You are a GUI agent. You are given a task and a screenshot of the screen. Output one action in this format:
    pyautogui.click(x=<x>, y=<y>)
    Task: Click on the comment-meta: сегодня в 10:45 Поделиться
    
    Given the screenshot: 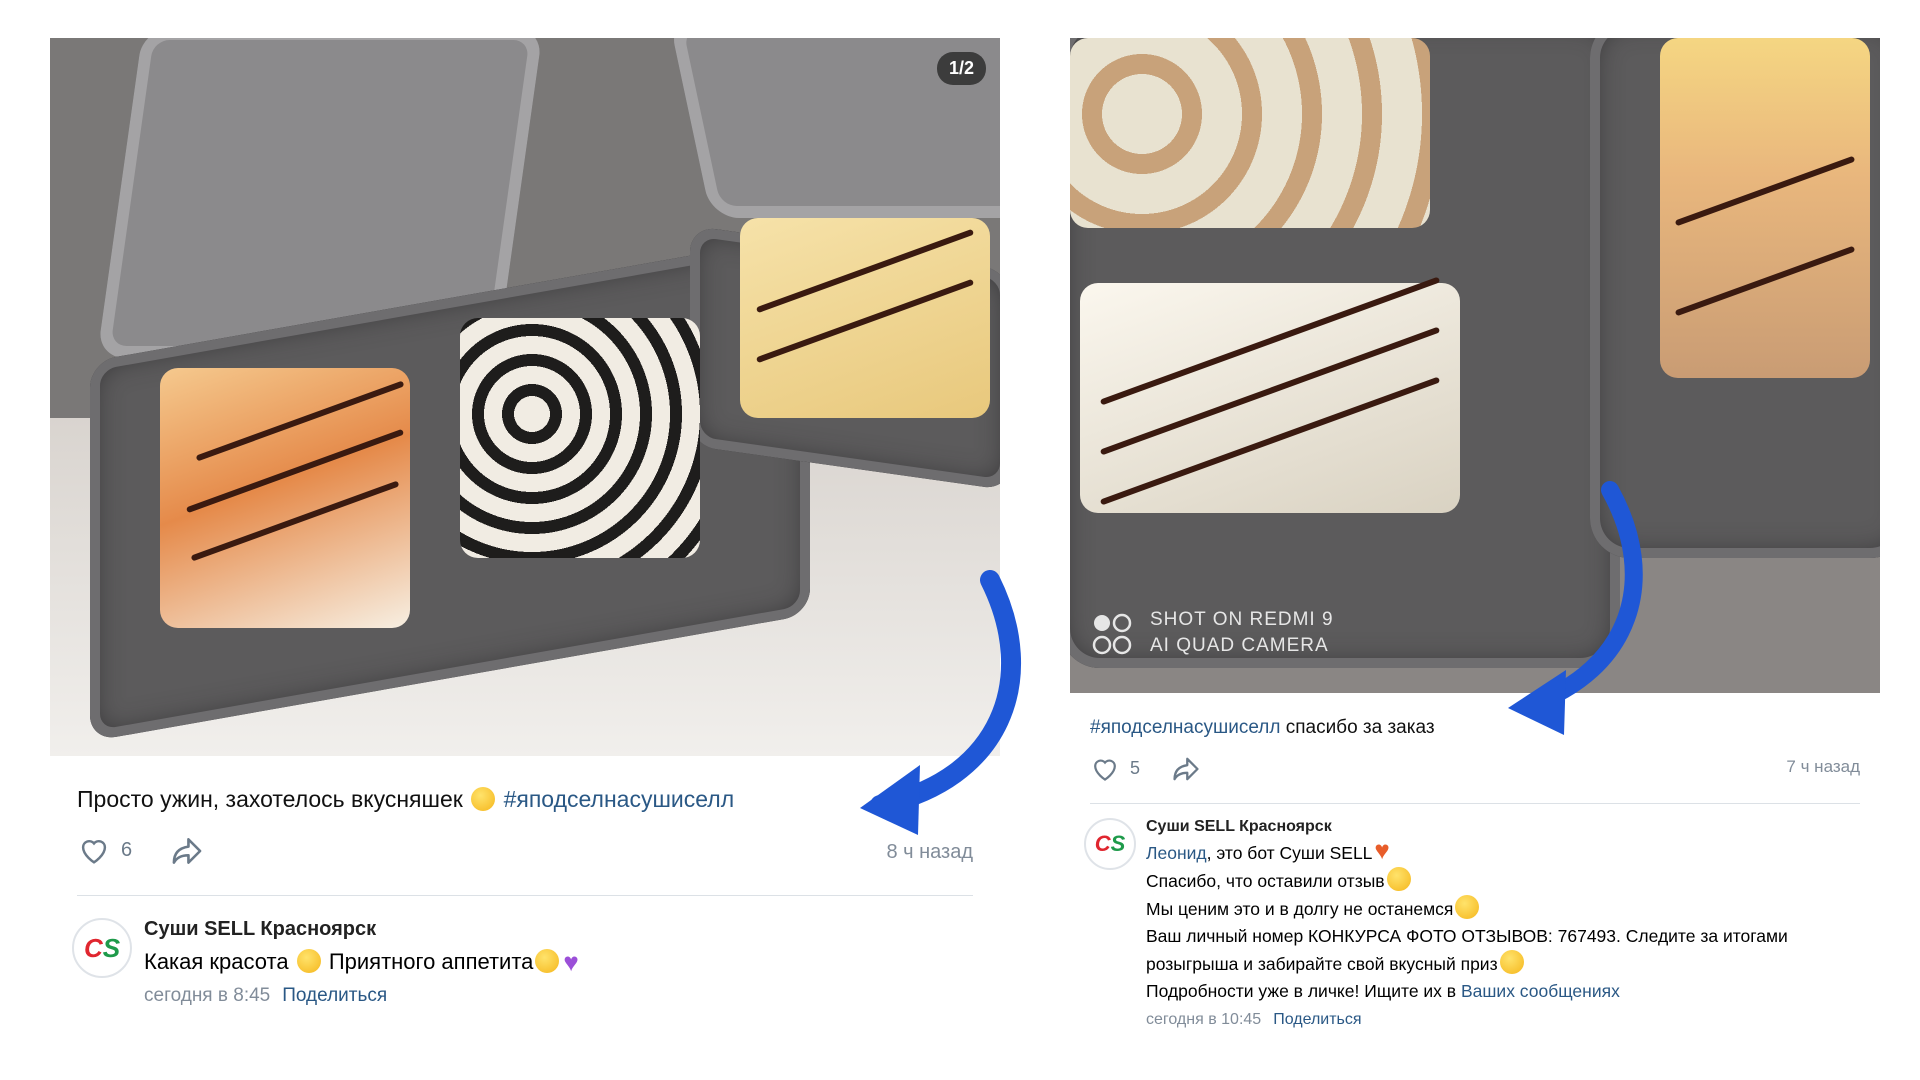 What is the action you would take?
    pyautogui.click(x=1513, y=1020)
    